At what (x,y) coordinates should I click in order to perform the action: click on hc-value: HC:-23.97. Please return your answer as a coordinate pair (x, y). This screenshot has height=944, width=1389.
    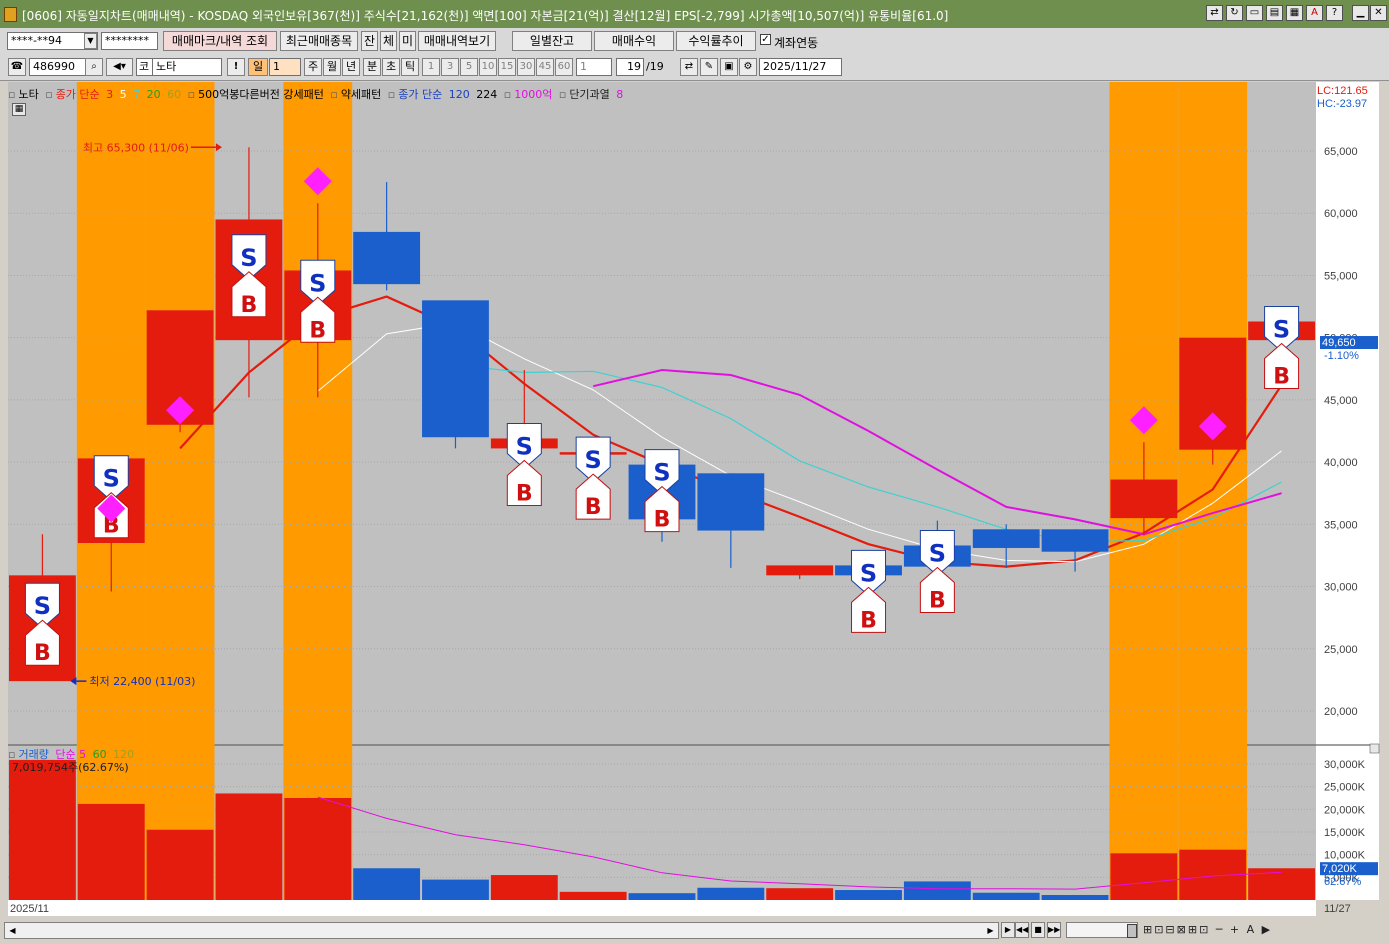
    Looking at the image, I should click on (1342, 104).